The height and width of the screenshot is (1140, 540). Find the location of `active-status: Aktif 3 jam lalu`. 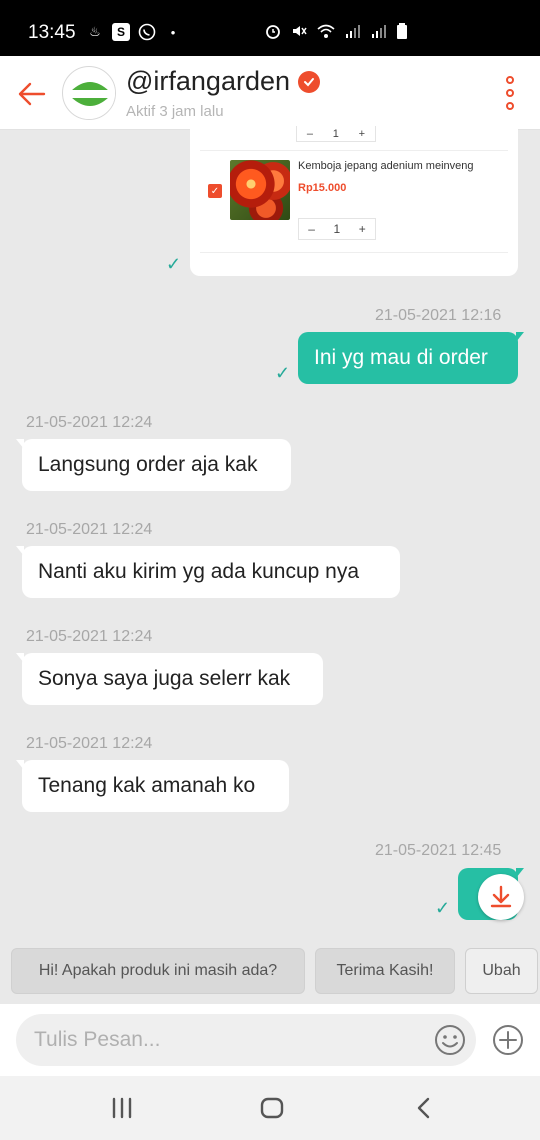

active-status: Aktif 3 jam lalu is located at coordinates (175, 111).